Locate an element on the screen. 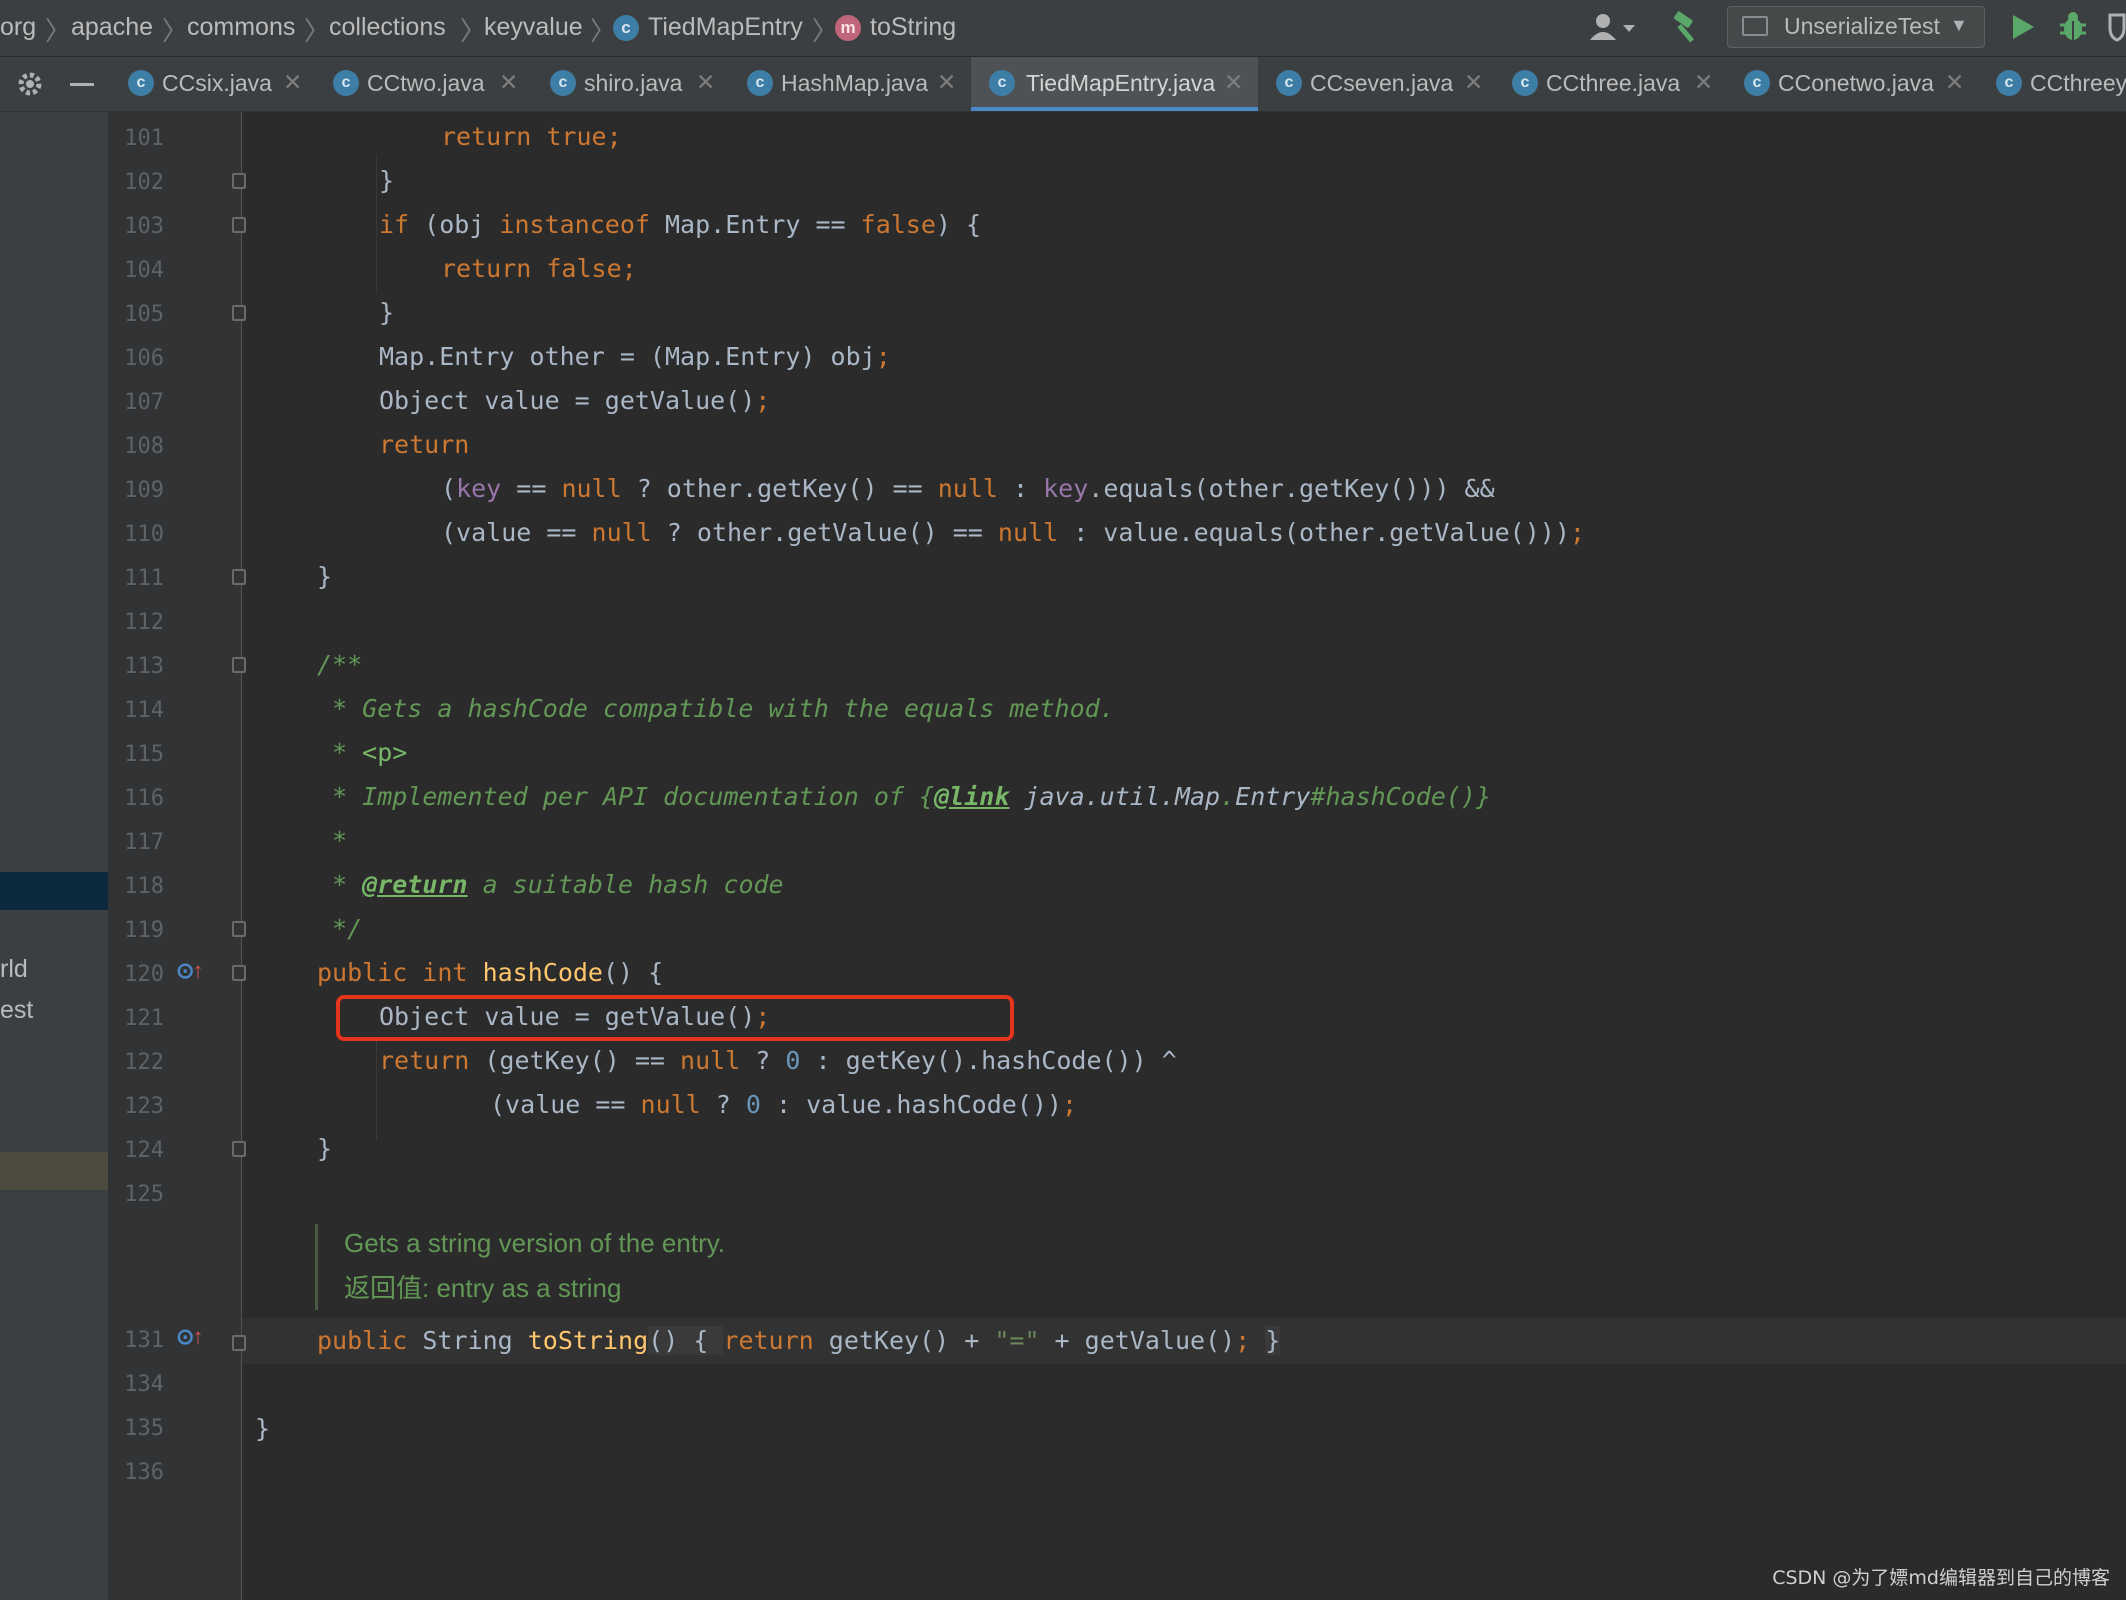 This screenshot has width=2126, height=1600. breadcrumb-item-apache: apache is located at coordinates (112, 27).